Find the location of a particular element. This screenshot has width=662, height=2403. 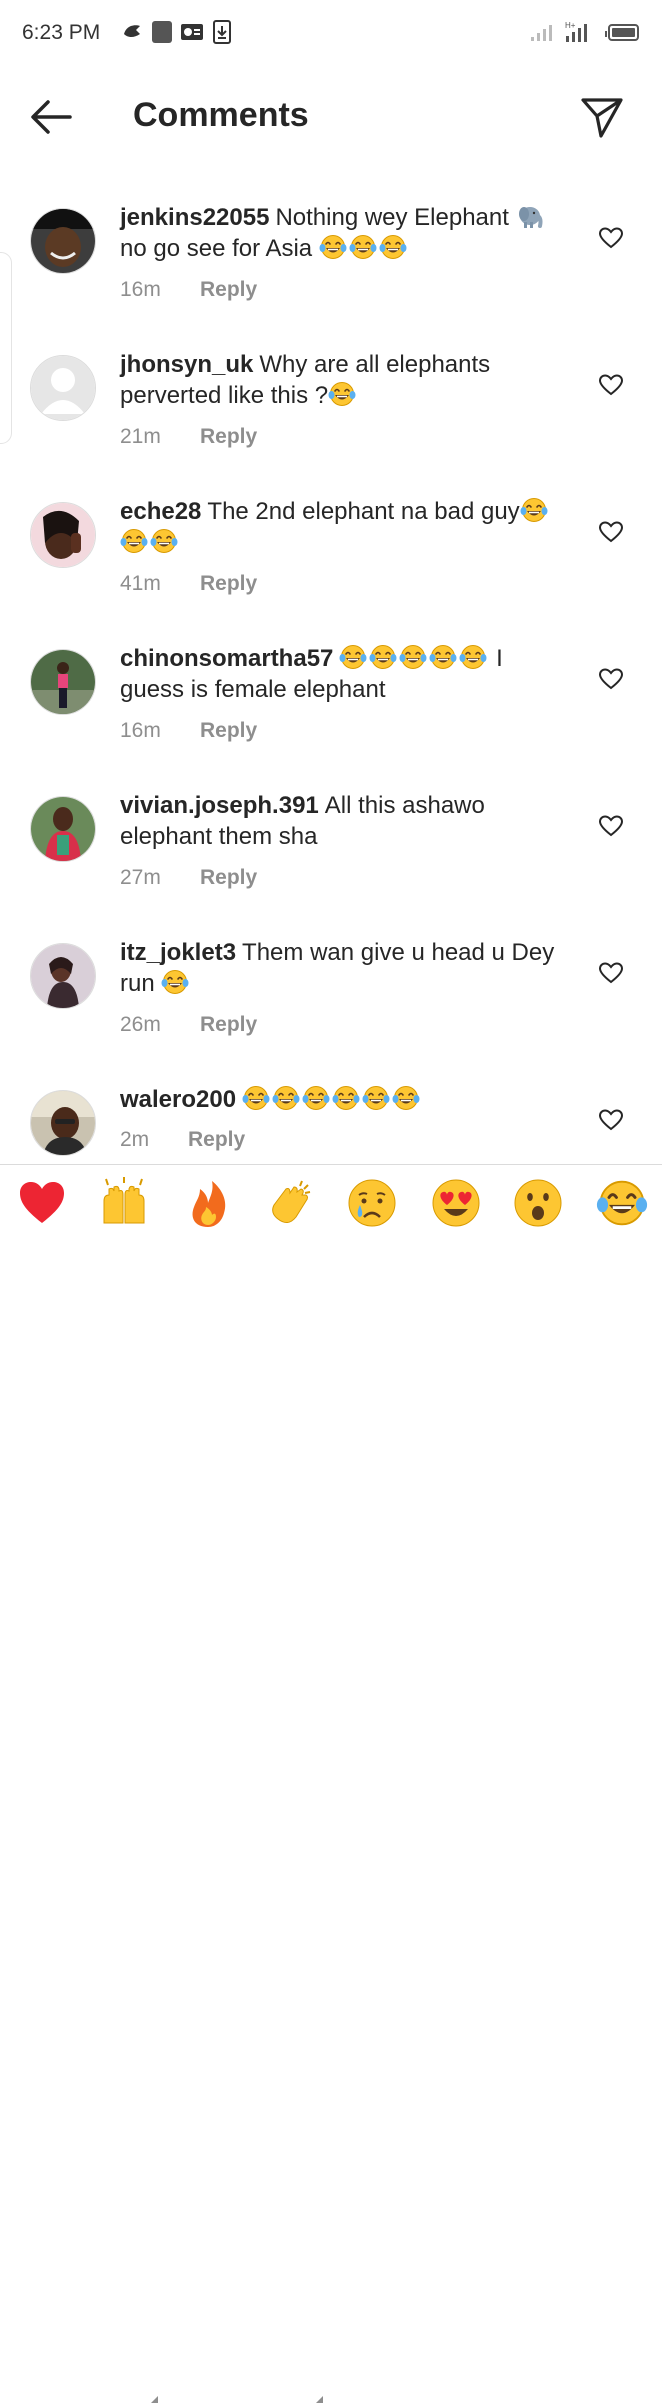

signal-icon is located at coordinates (541, 33).